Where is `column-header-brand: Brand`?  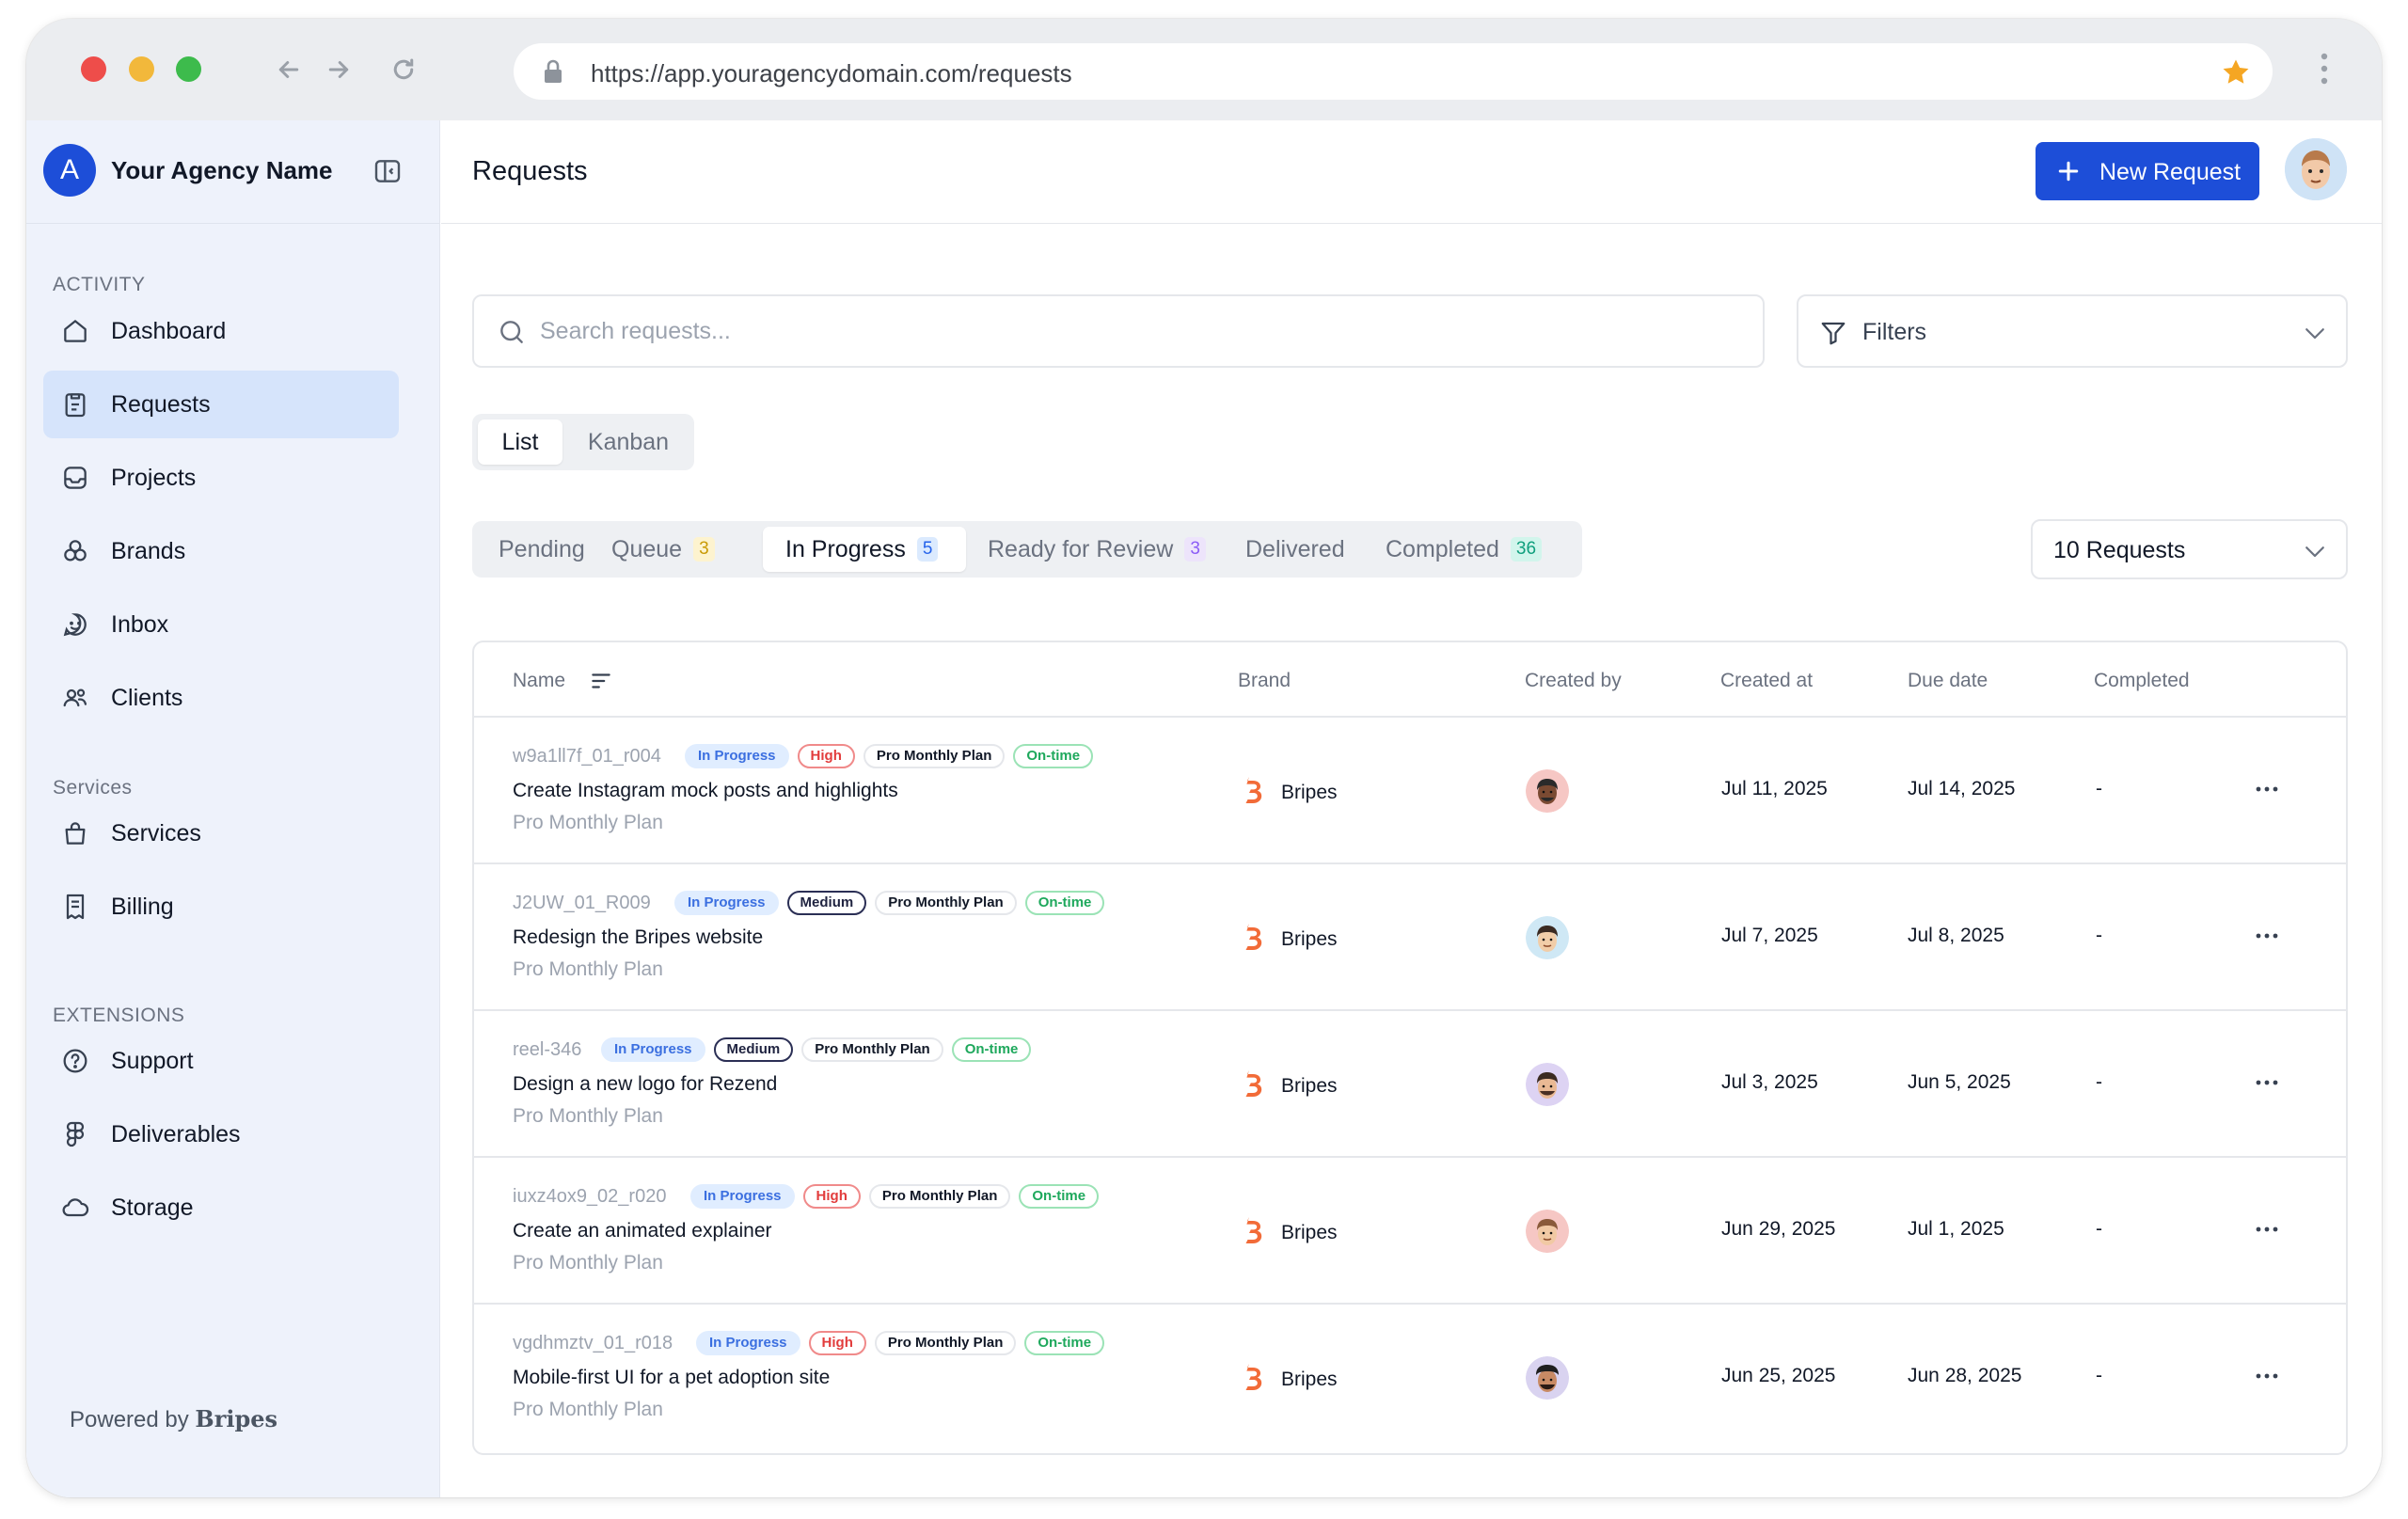 column-header-brand: Brand is located at coordinates (1265, 680).